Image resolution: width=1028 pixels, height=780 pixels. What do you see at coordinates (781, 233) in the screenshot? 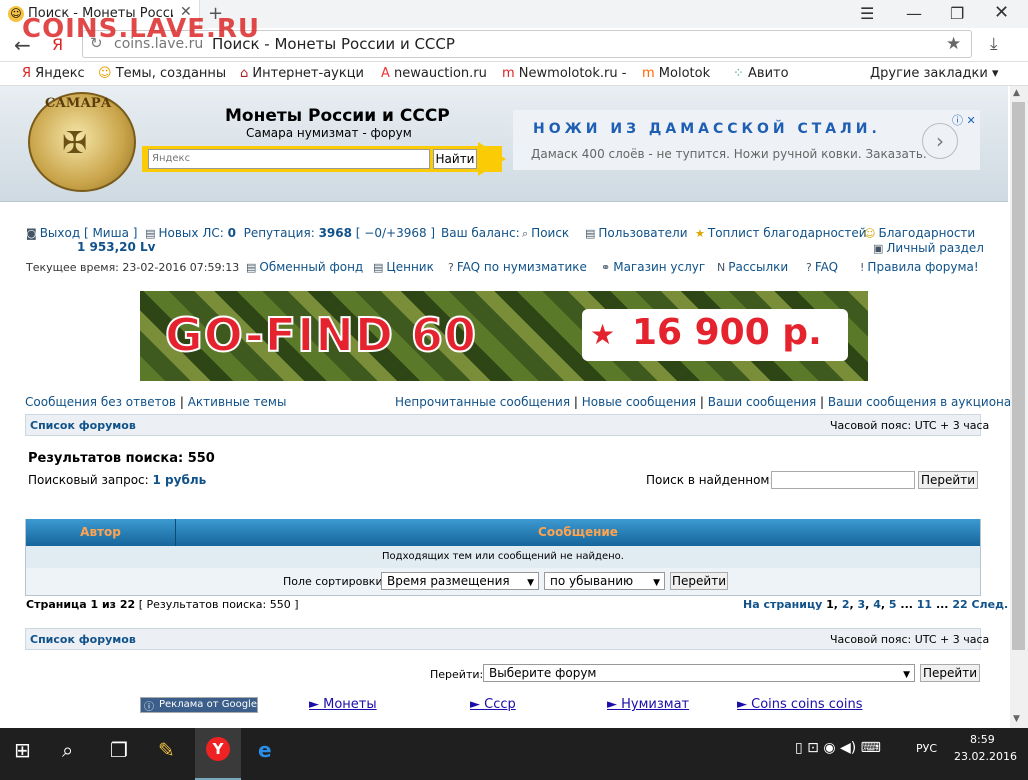
I see `nav-toplist: ★ Топлист благодарностей` at bounding box center [781, 233].